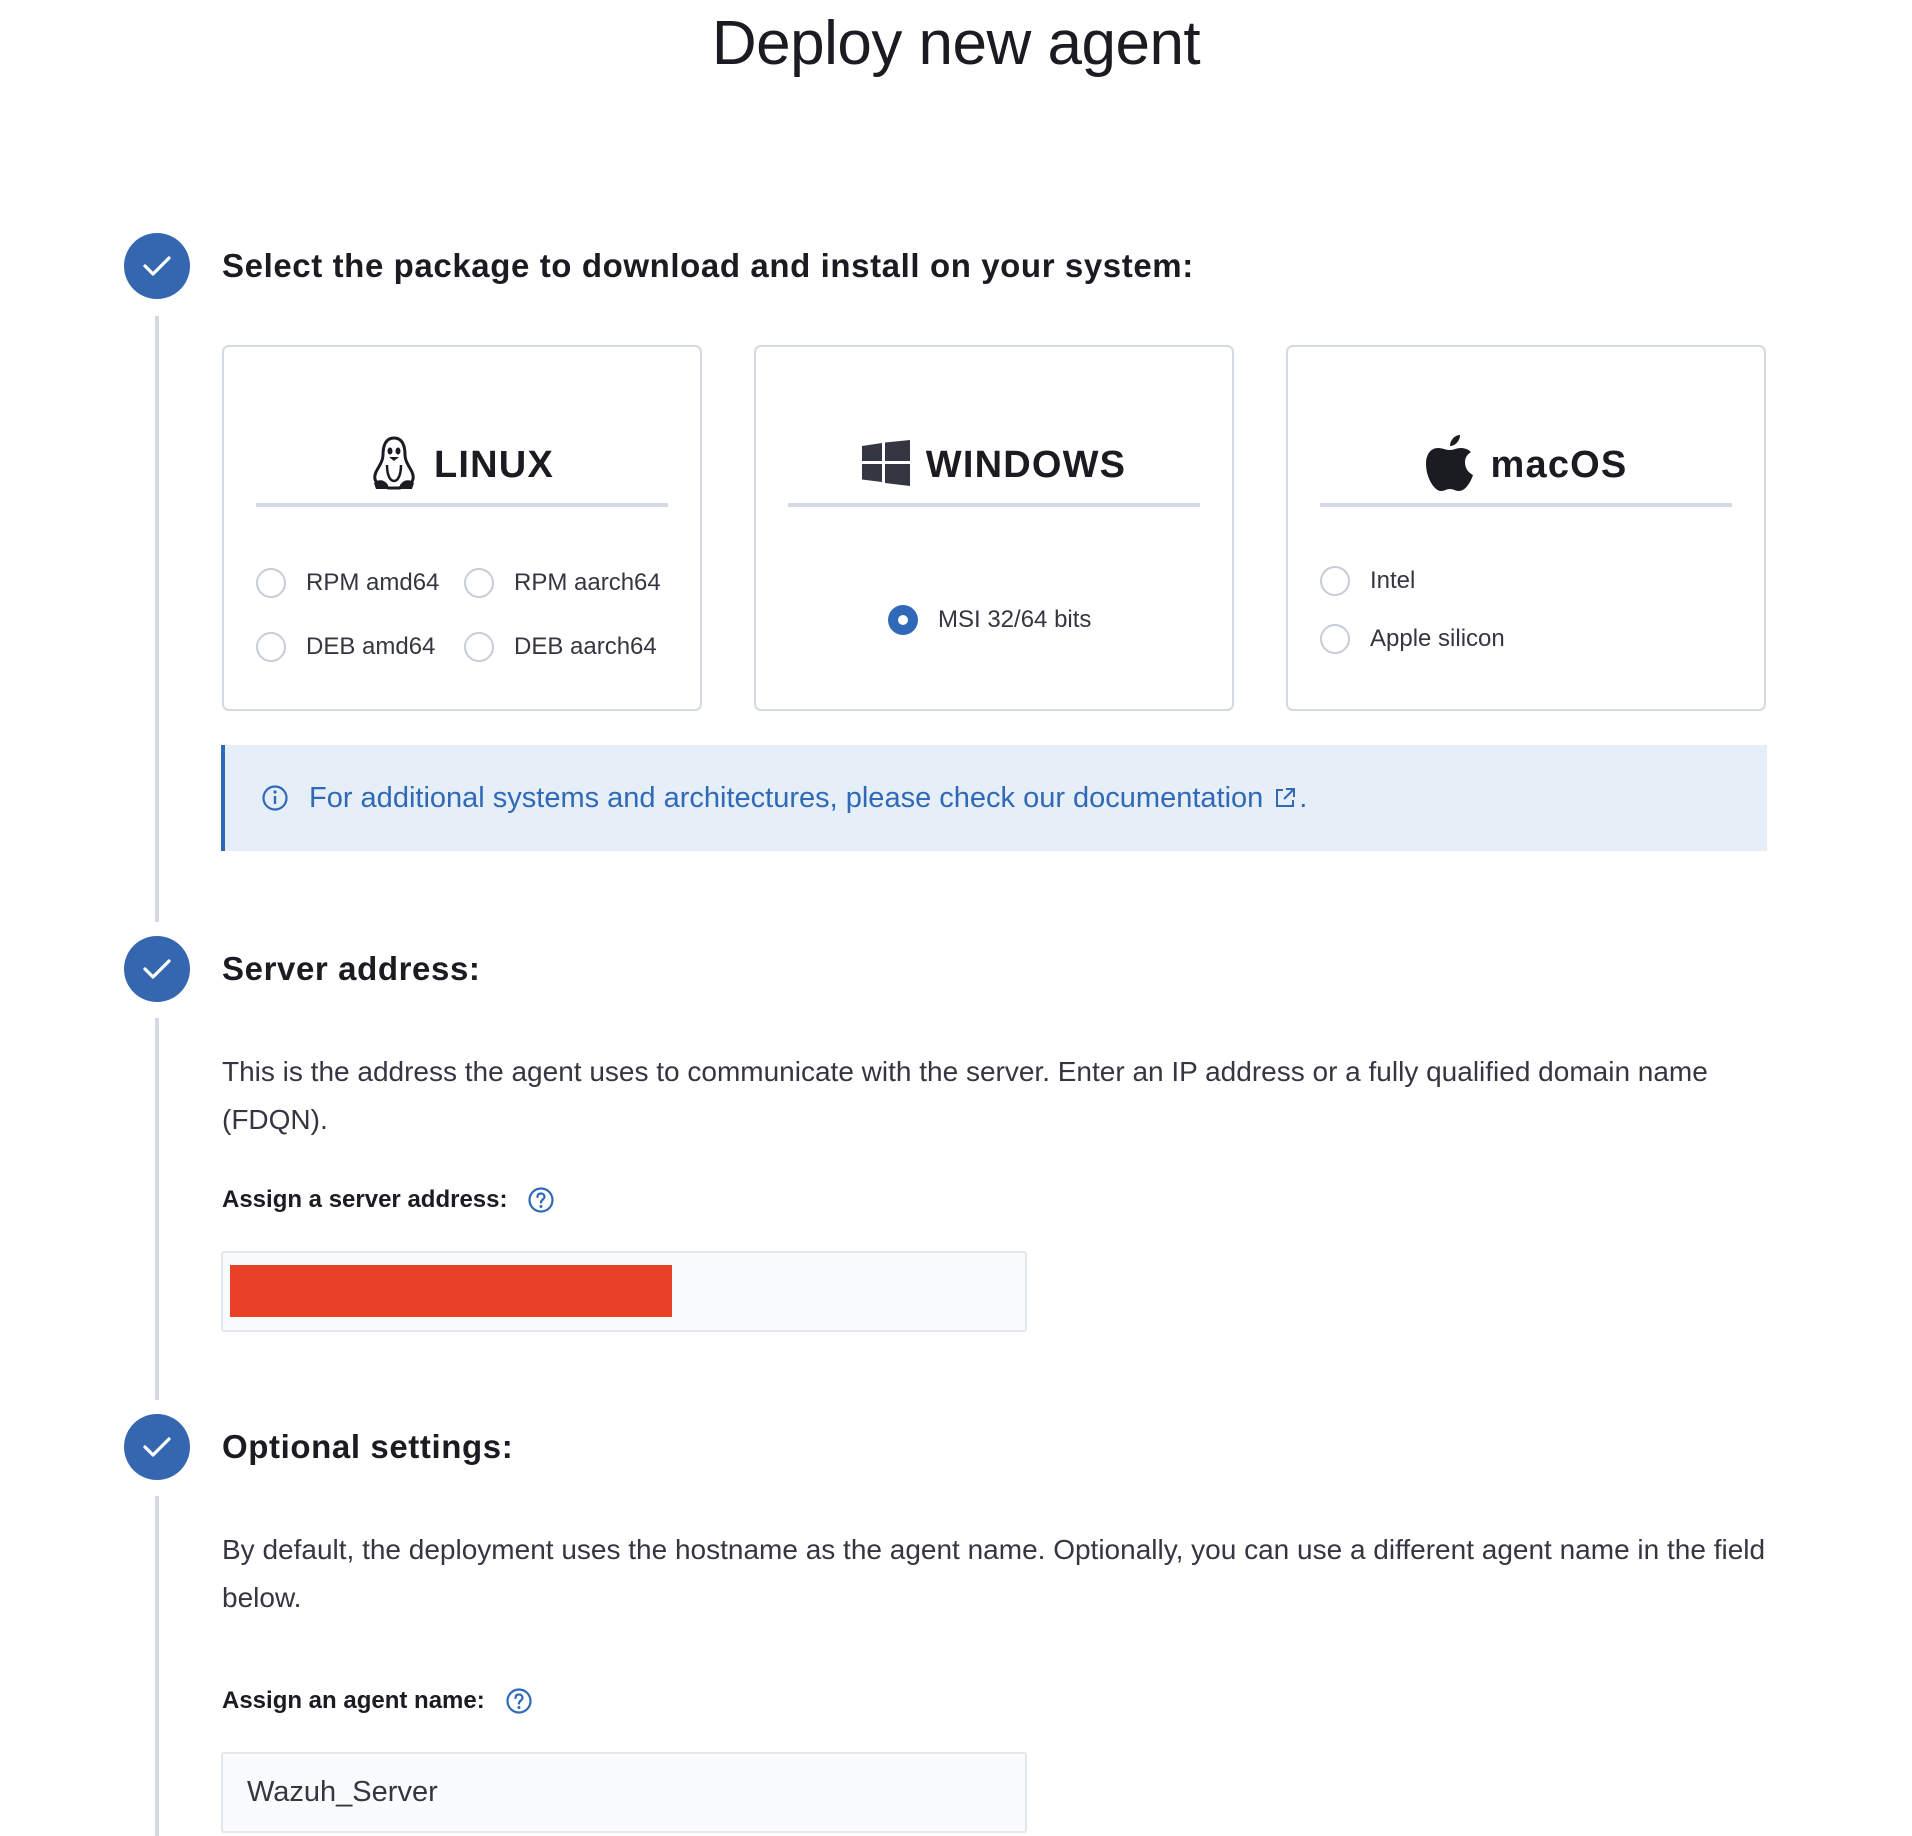 Image resolution: width=1912 pixels, height=1836 pixels. I want to click on radio-rpm-amd64: RPM amd64, so click(347, 583).